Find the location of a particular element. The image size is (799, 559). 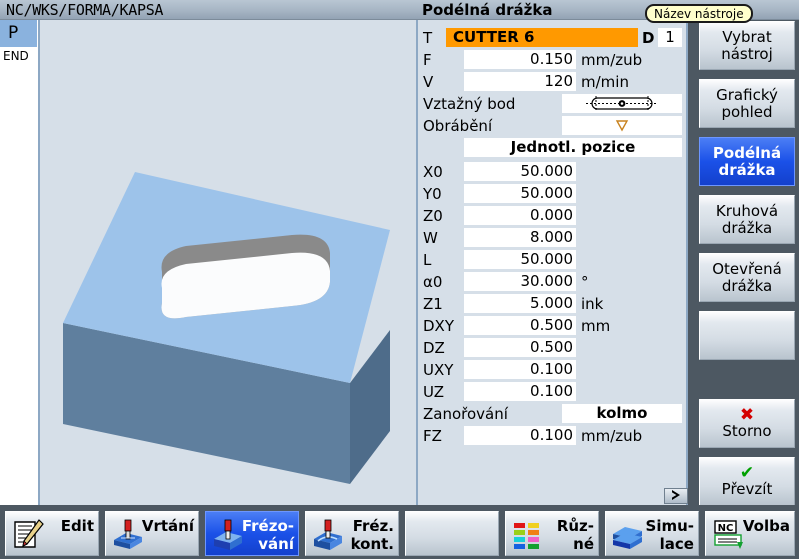

d-label: D is located at coordinates (648, 38).